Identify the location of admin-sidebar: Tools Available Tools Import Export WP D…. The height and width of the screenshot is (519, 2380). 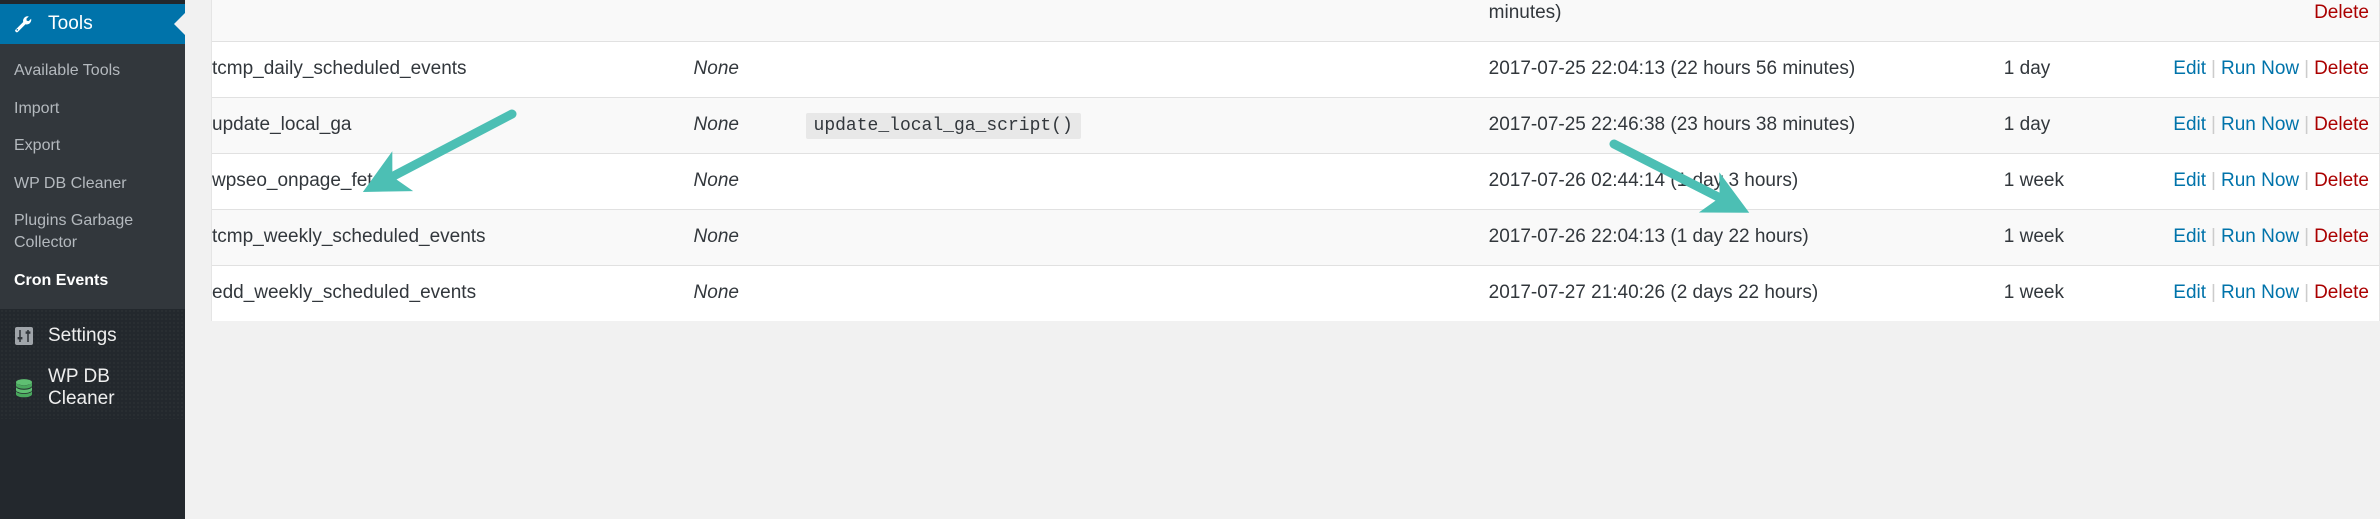
(92, 259).